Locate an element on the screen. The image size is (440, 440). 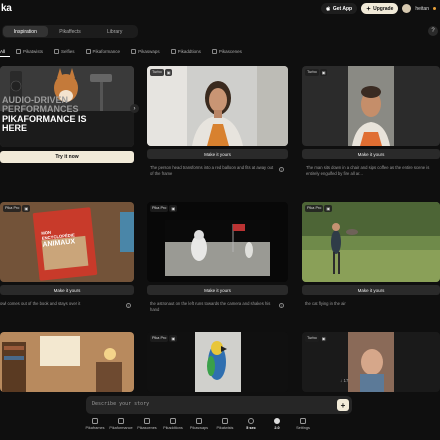
man-selfie-image is located at coordinates (371, 106).